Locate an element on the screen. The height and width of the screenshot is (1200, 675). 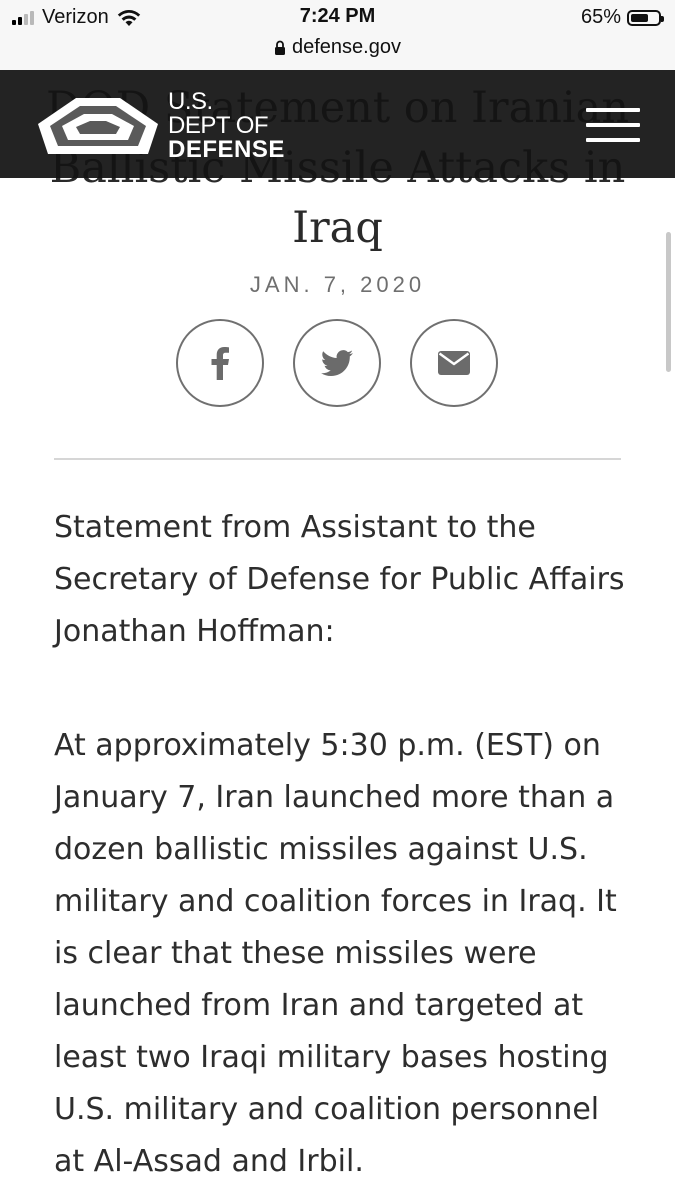
logo-line-defense: DEFENSE is located at coordinates (226, 149).